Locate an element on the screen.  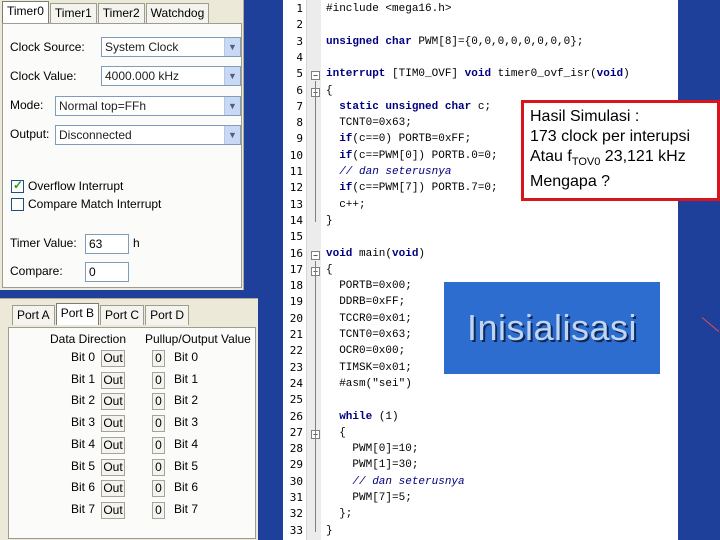
line-number: 28 is located at coordinates (296, 449).